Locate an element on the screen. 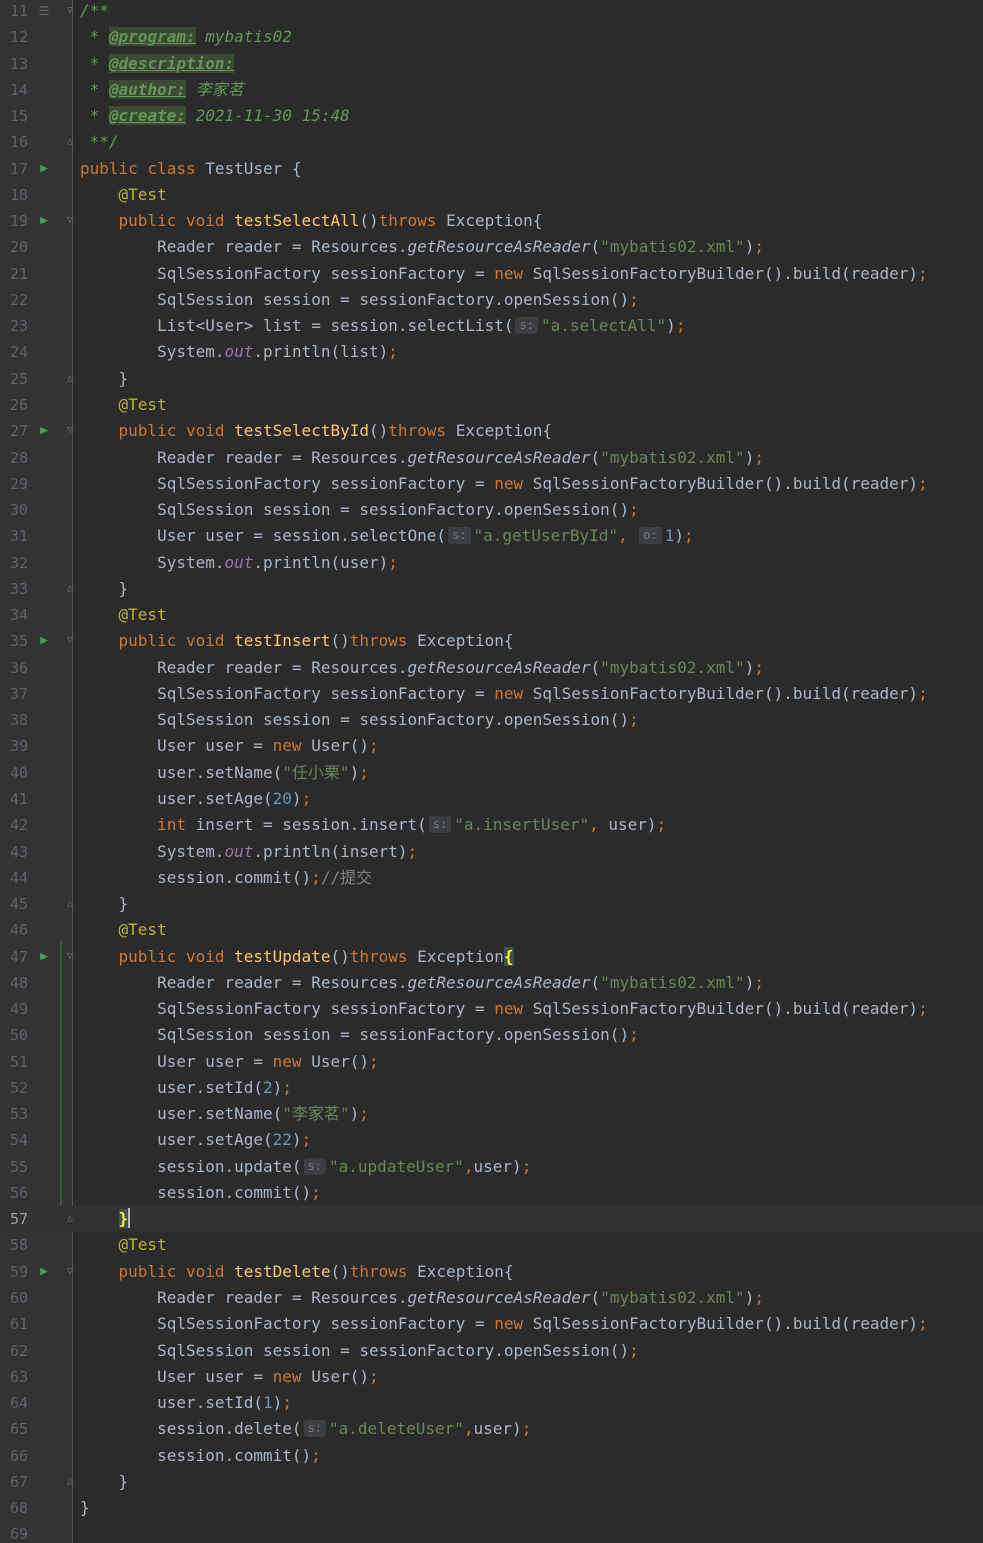 The height and width of the screenshot is (1543, 983). code-line: 69 is located at coordinates (491, 1532).